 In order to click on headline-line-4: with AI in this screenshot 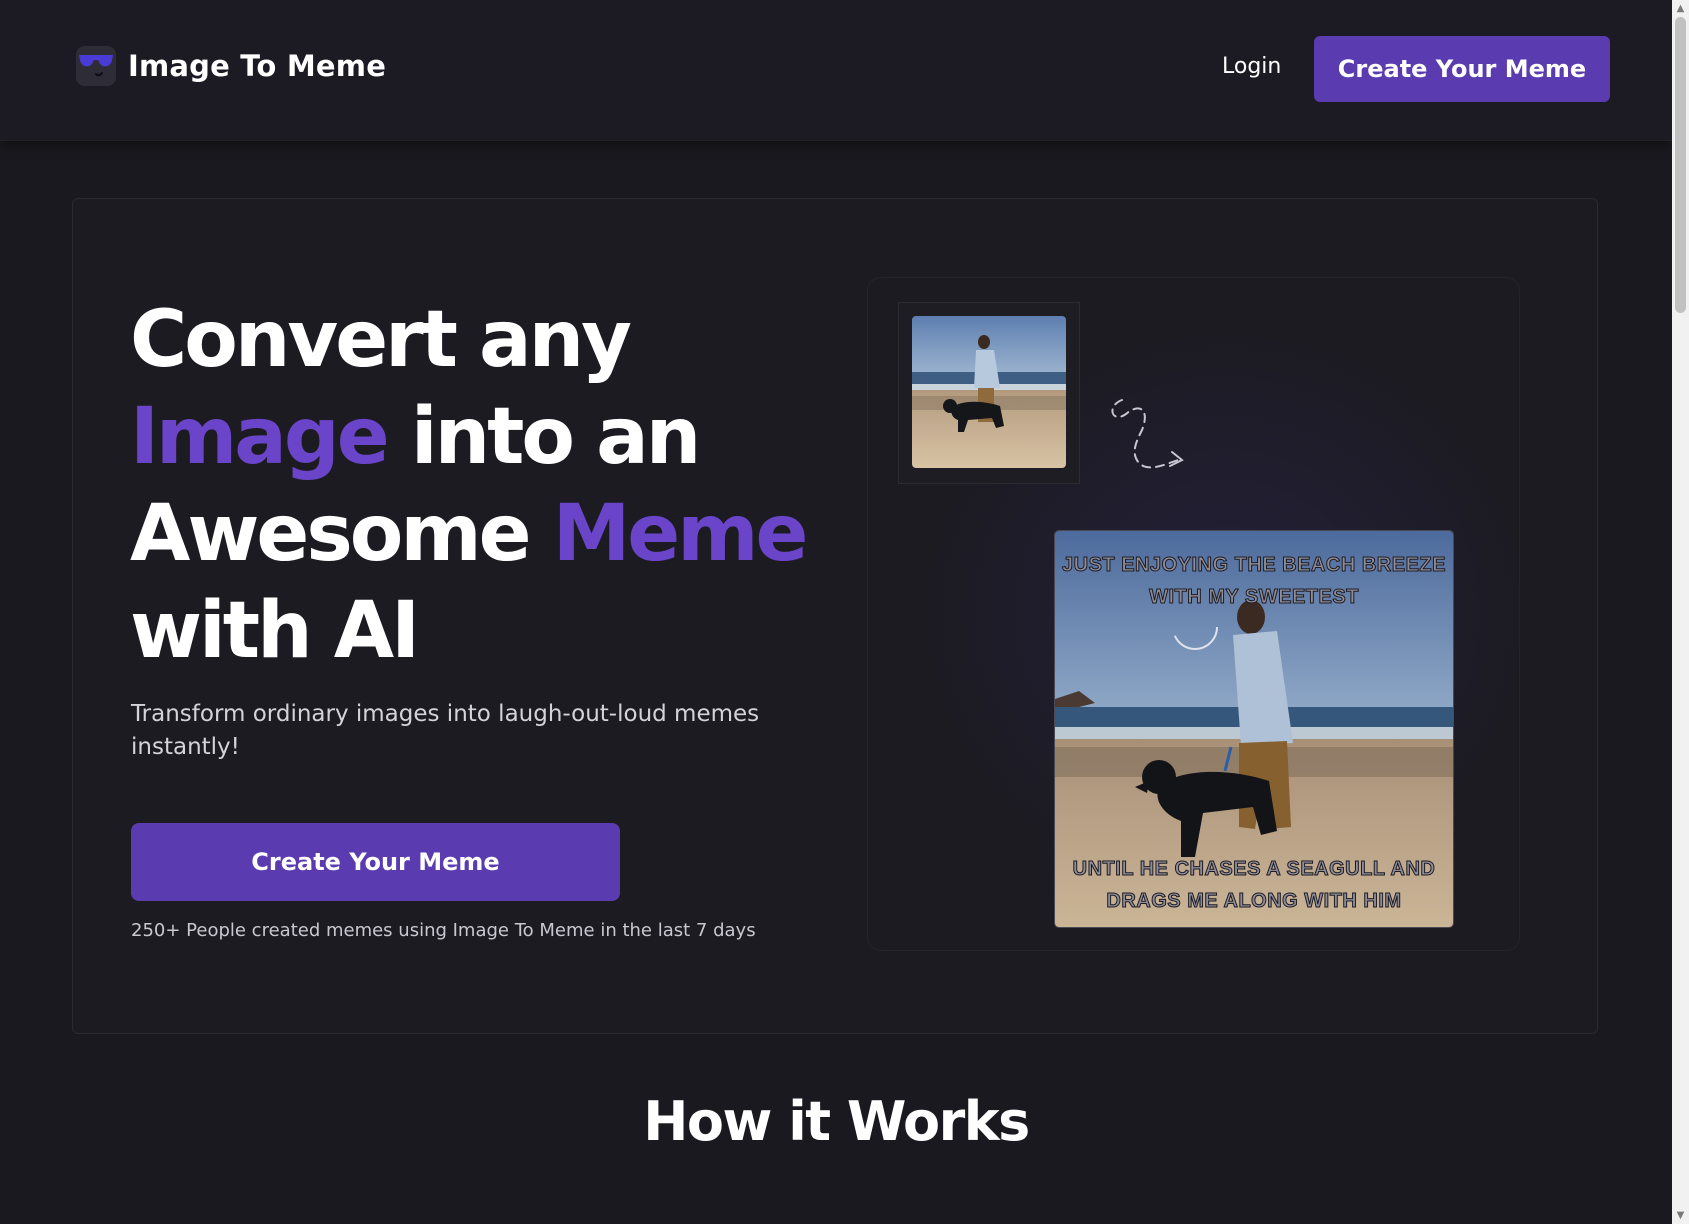, I will do `click(275, 631)`.